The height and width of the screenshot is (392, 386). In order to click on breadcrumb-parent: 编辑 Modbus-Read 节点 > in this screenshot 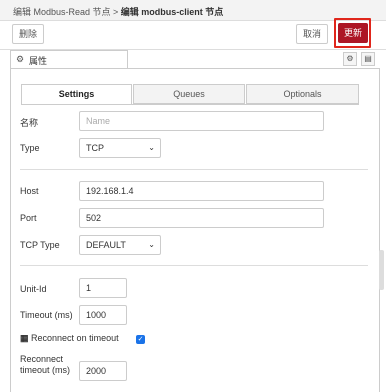, I will do `click(67, 12)`.